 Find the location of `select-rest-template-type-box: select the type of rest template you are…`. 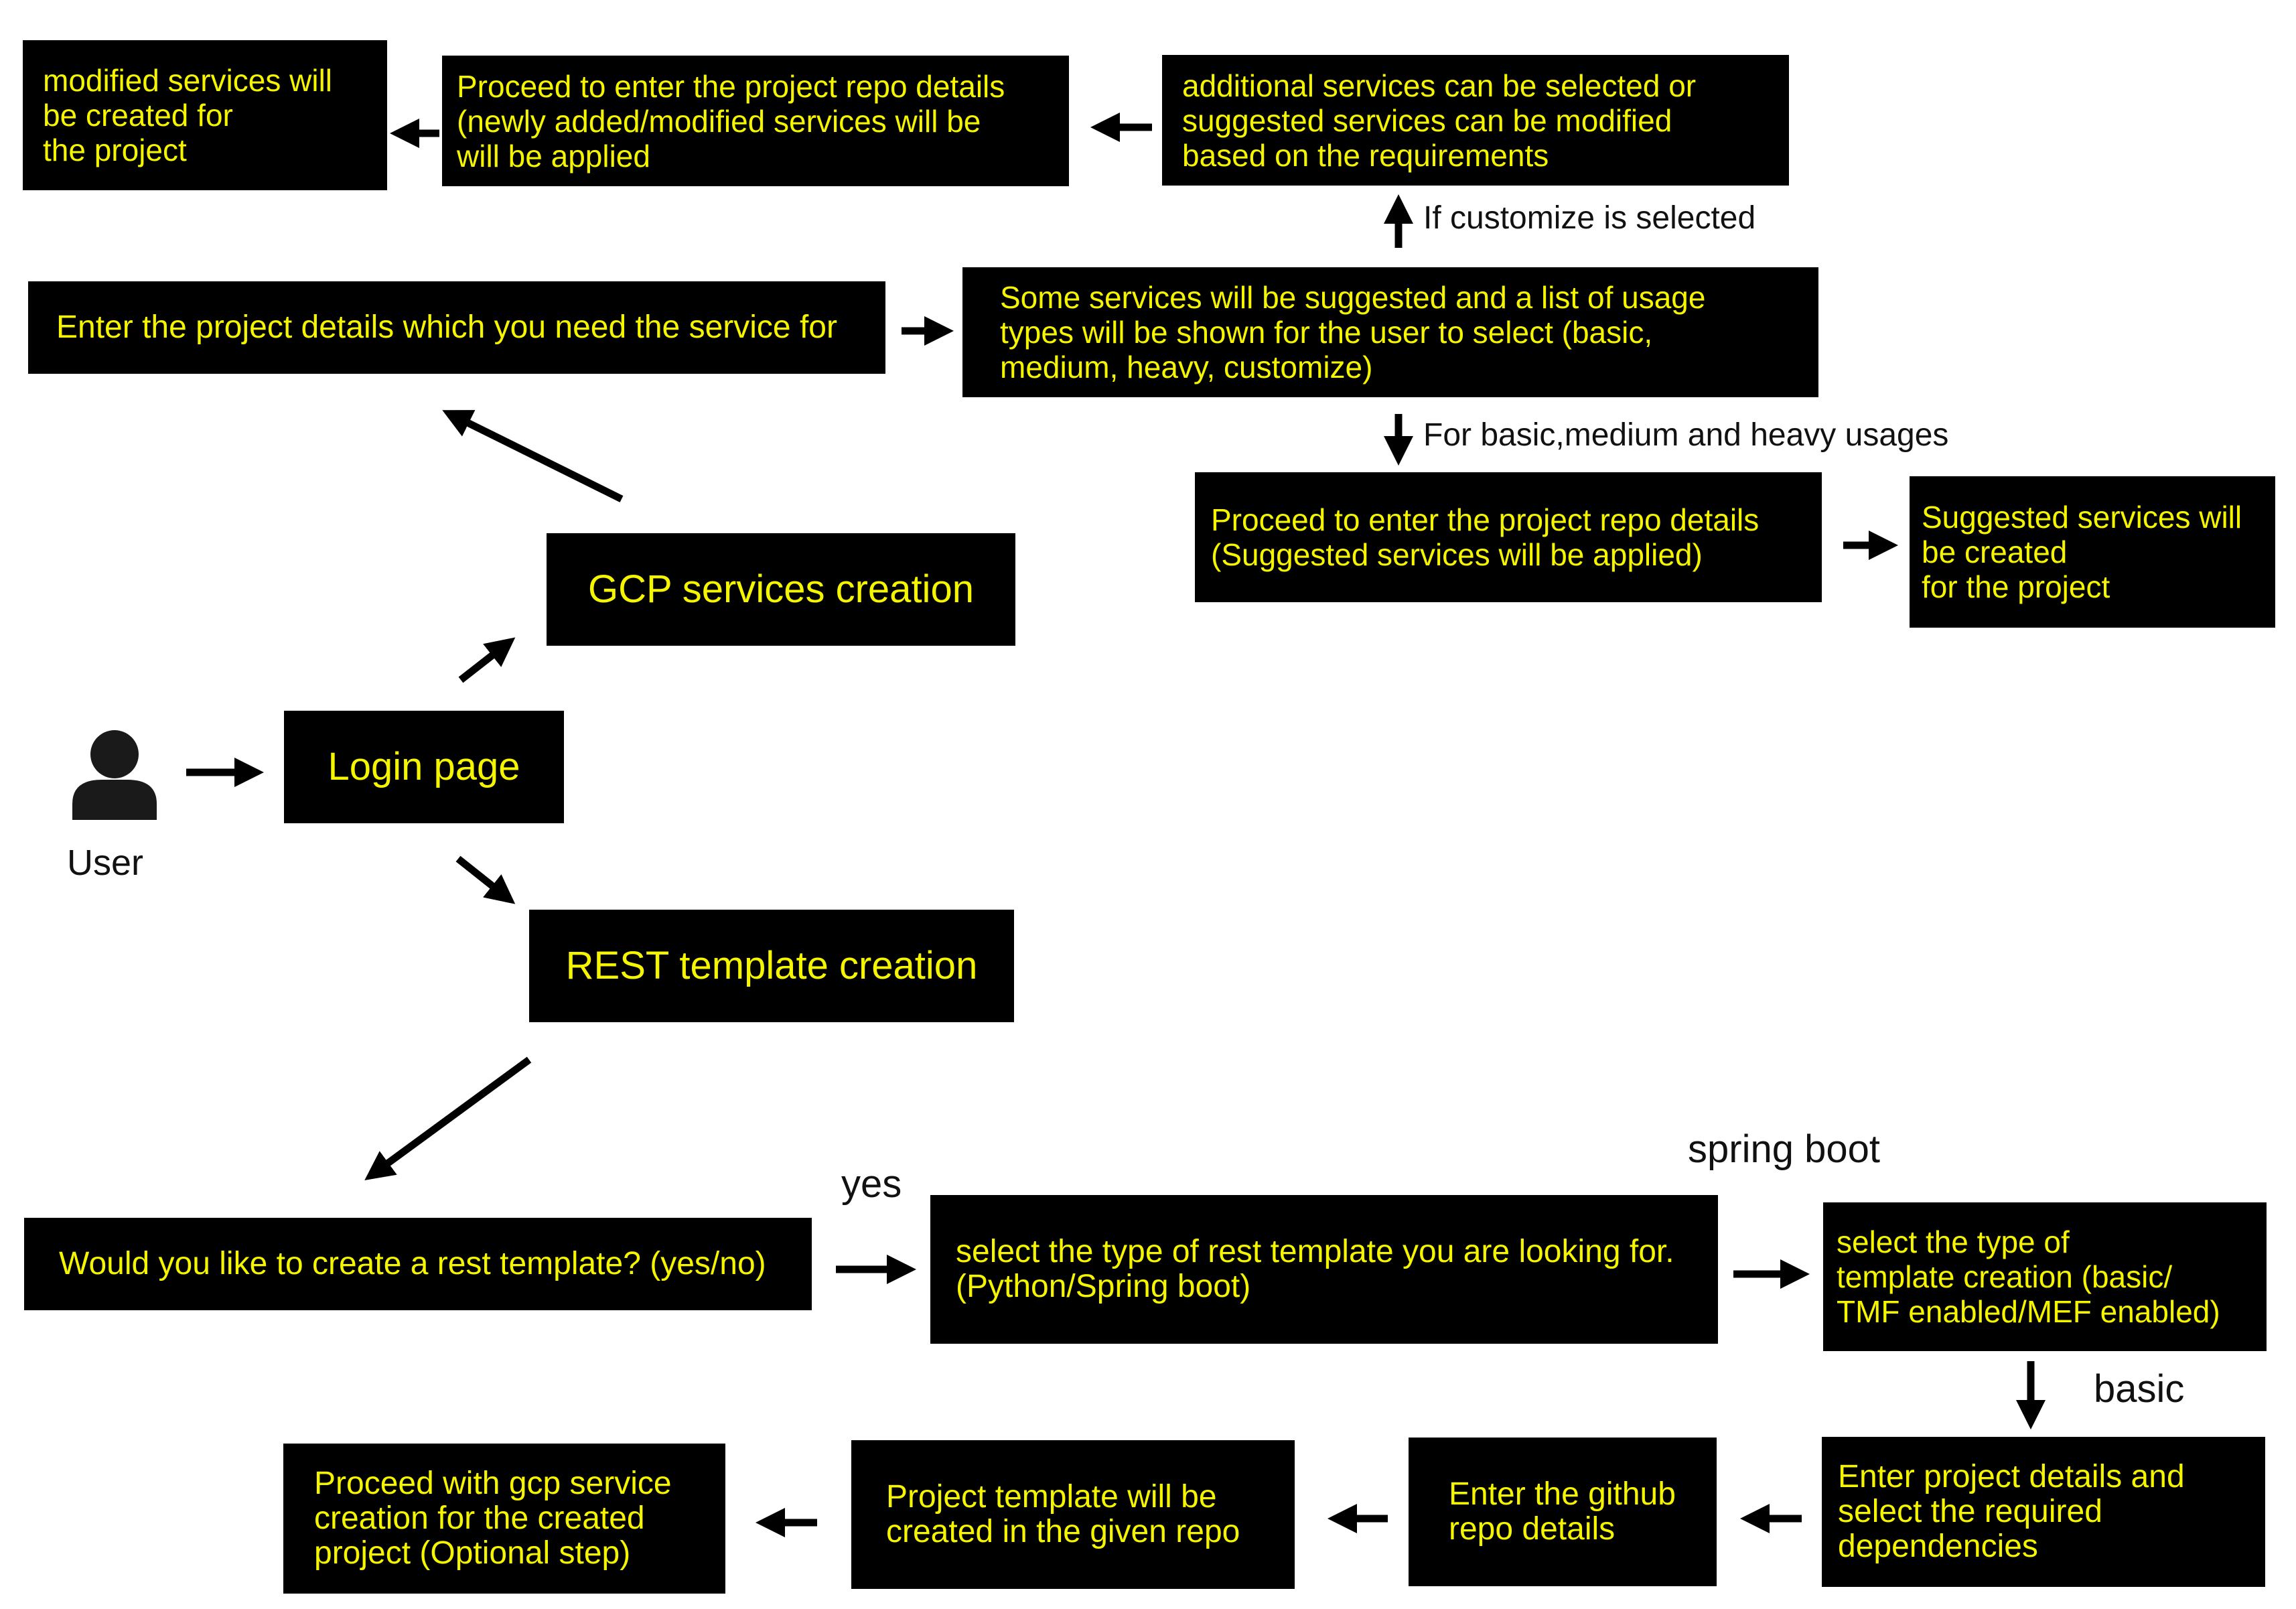

select-rest-template-type-box: select the type of rest template you are… is located at coordinates (1324, 1269).